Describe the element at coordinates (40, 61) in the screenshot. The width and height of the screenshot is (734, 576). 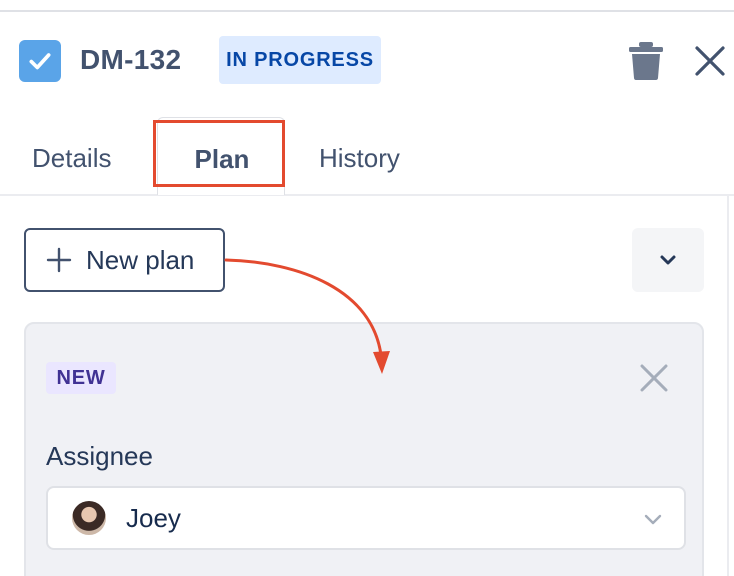
I see `checkbox-icon` at that location.